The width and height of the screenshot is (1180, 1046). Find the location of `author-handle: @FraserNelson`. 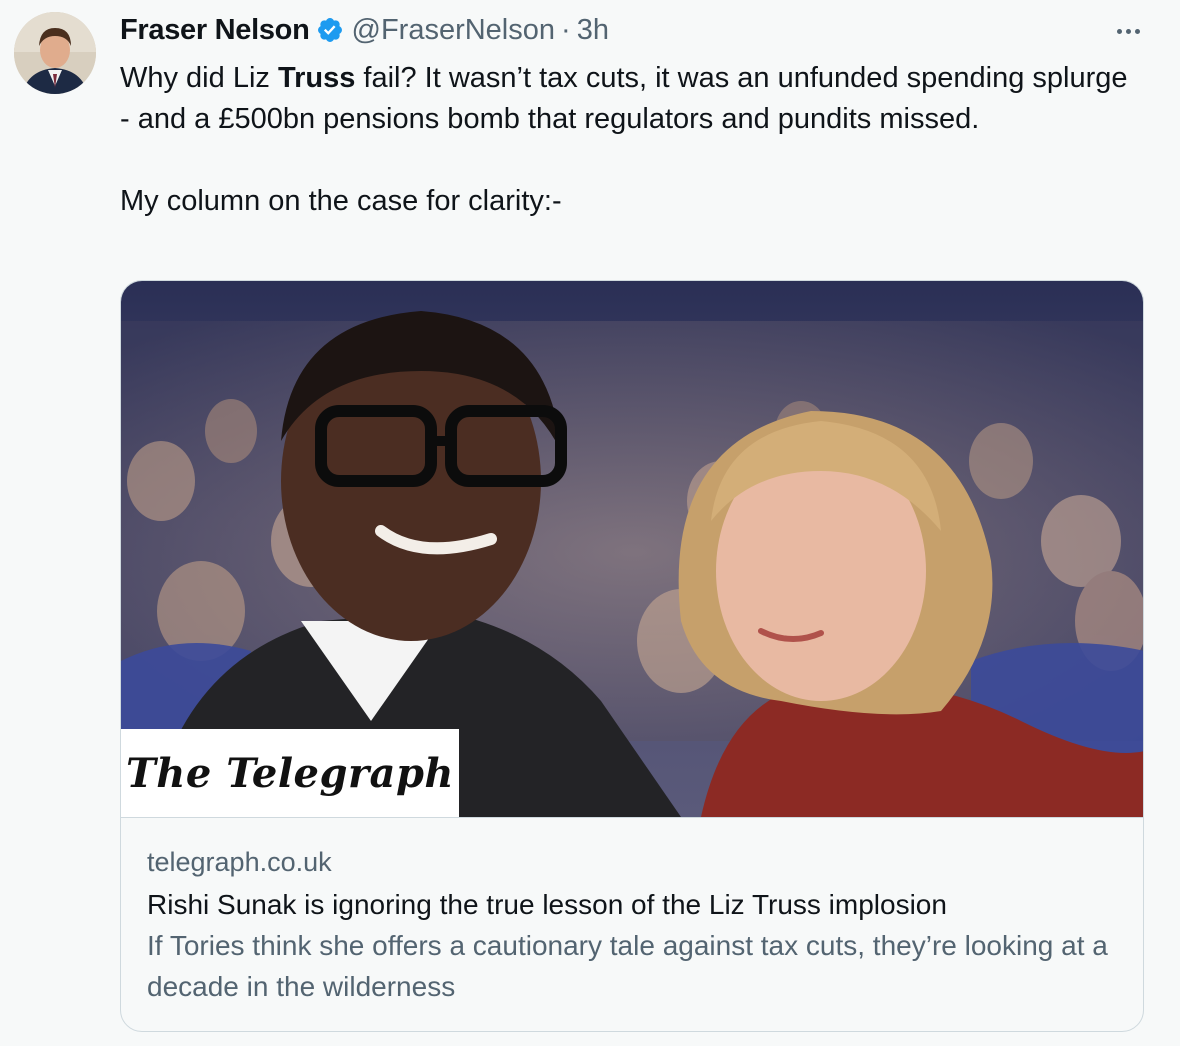

author-handle: @FraserNelson is located at coordinates (454, 30).